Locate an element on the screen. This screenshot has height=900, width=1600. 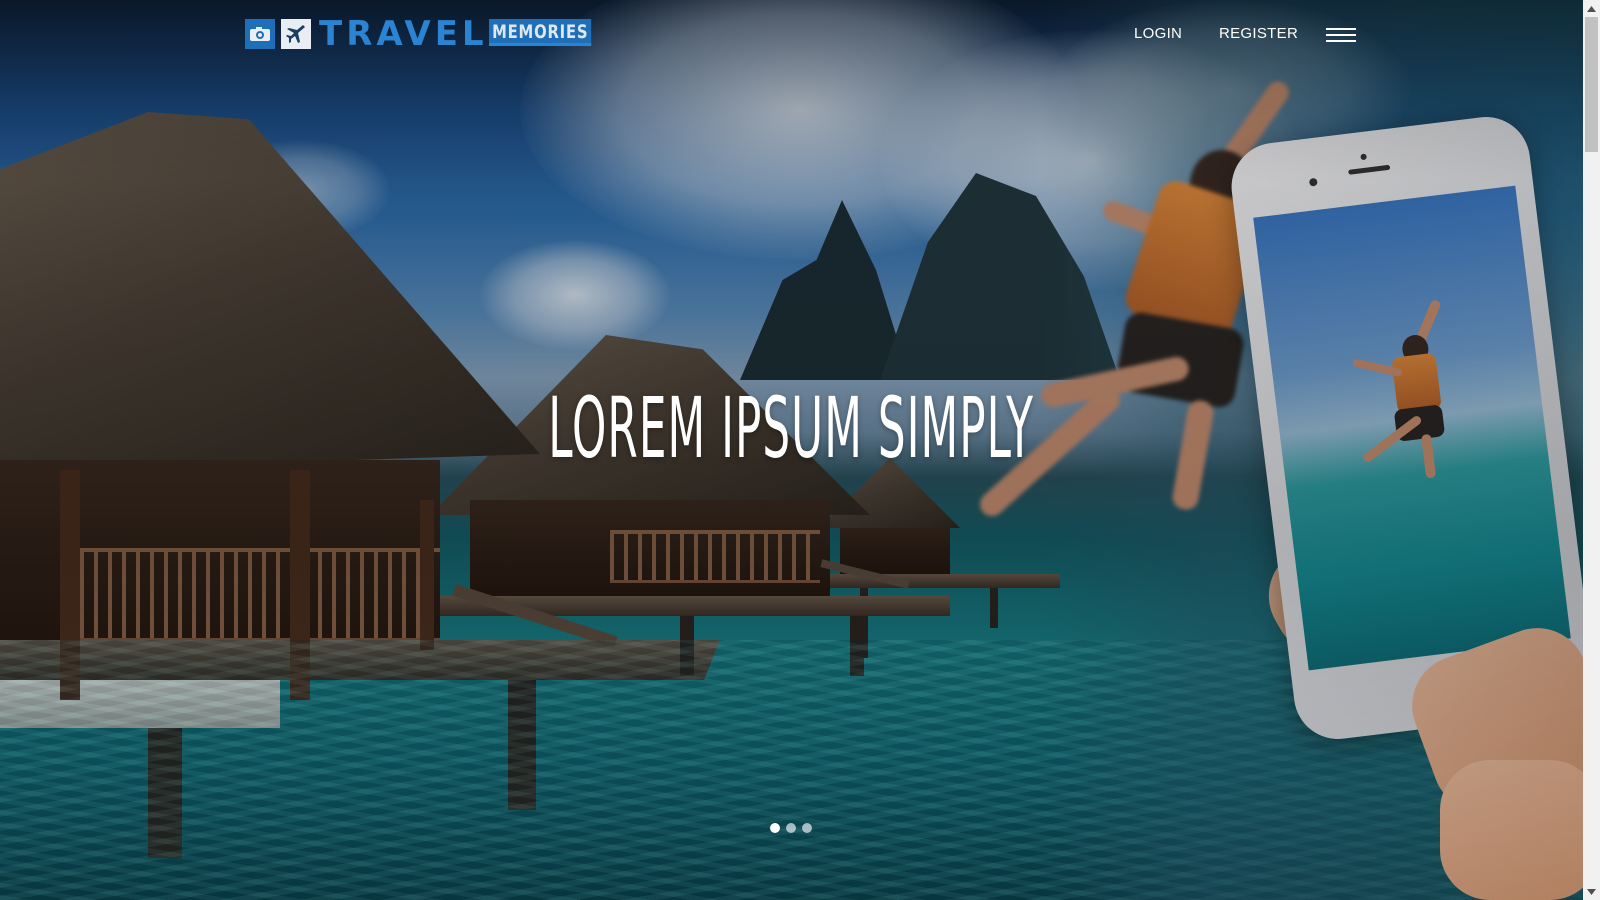
hero-headline-container: LOREM IPSUM SIMPLY is located at coordinates (791, 428).